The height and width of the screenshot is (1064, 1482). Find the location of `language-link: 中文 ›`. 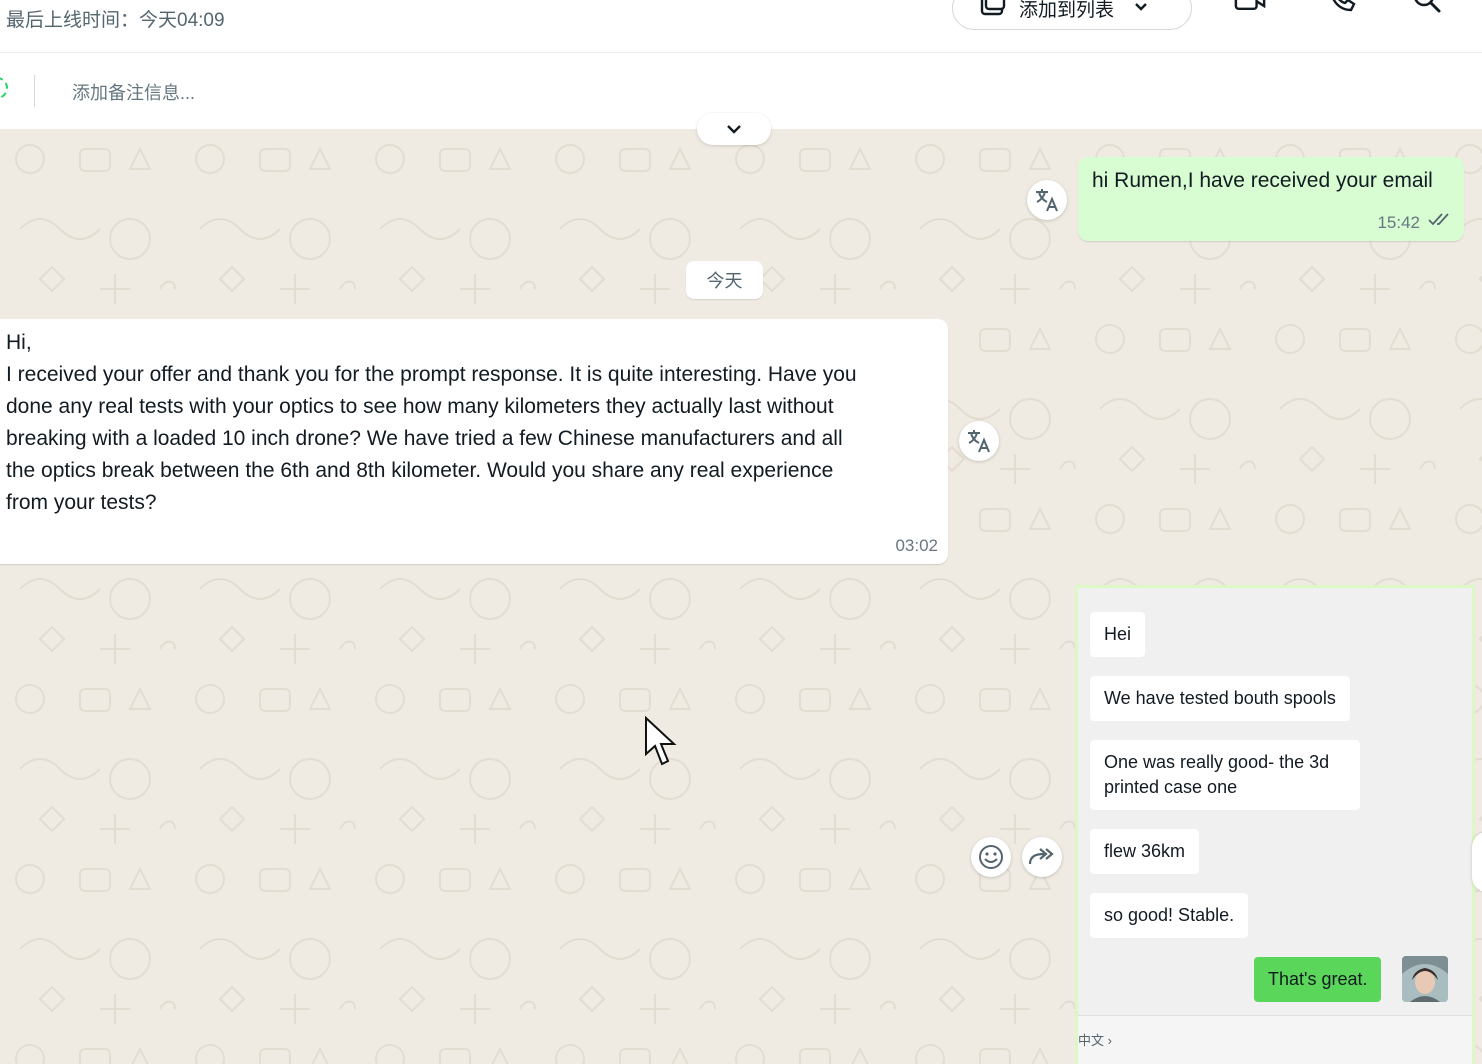

language-link: 中文 › is located at coordinates (1095, 1039).